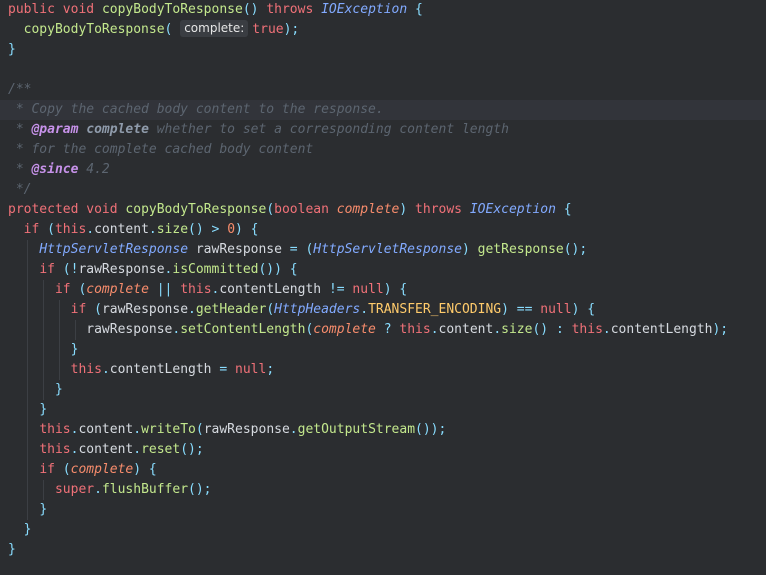 The image size is (766, 575). I want to click on code-token: this, so click(55, 449).